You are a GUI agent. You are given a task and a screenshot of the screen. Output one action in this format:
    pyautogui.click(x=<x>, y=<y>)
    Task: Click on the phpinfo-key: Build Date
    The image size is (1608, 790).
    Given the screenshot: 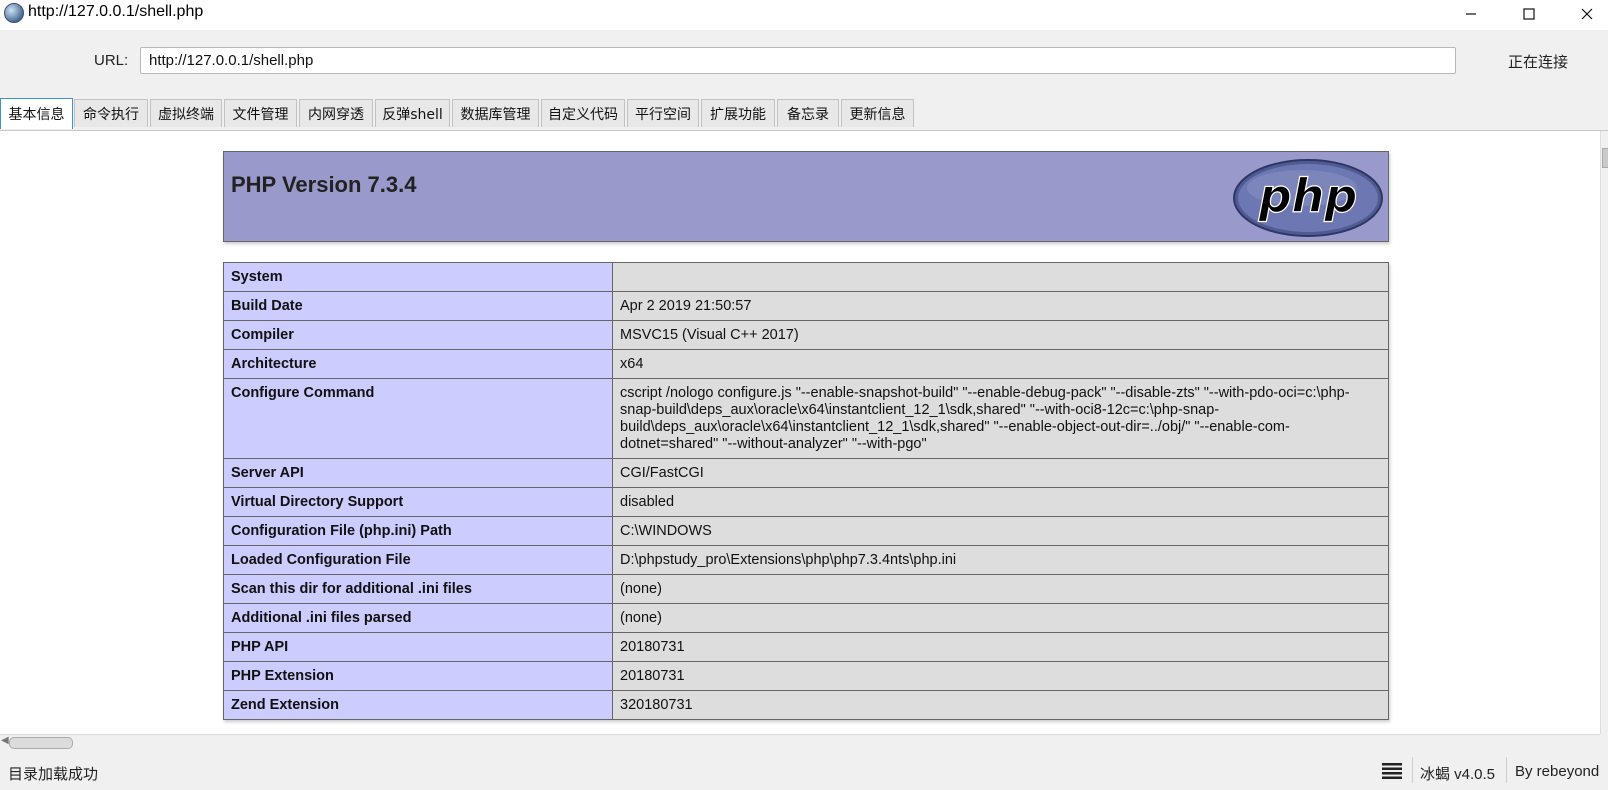 What is the action you would take?
    pyautogui.click(x=418, y=306)
    